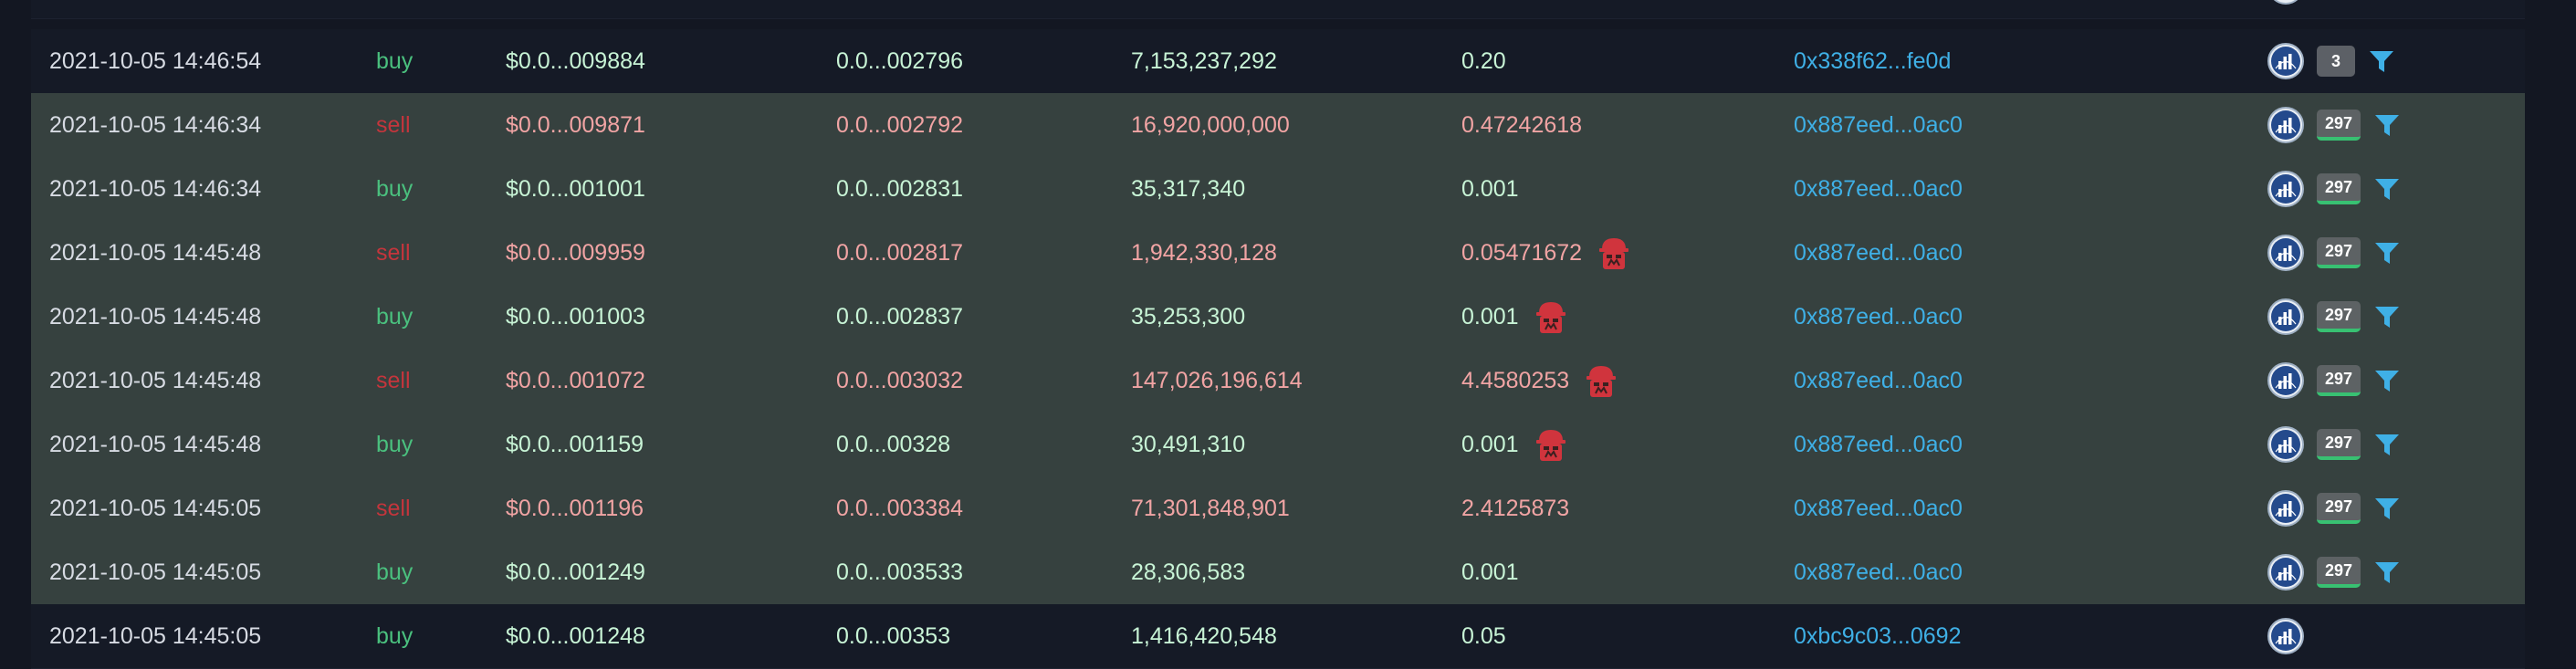  Describe the element at coordinates (900, 188) in the screenshot. I see `trade-base-price: 0.0...002831` at that location.